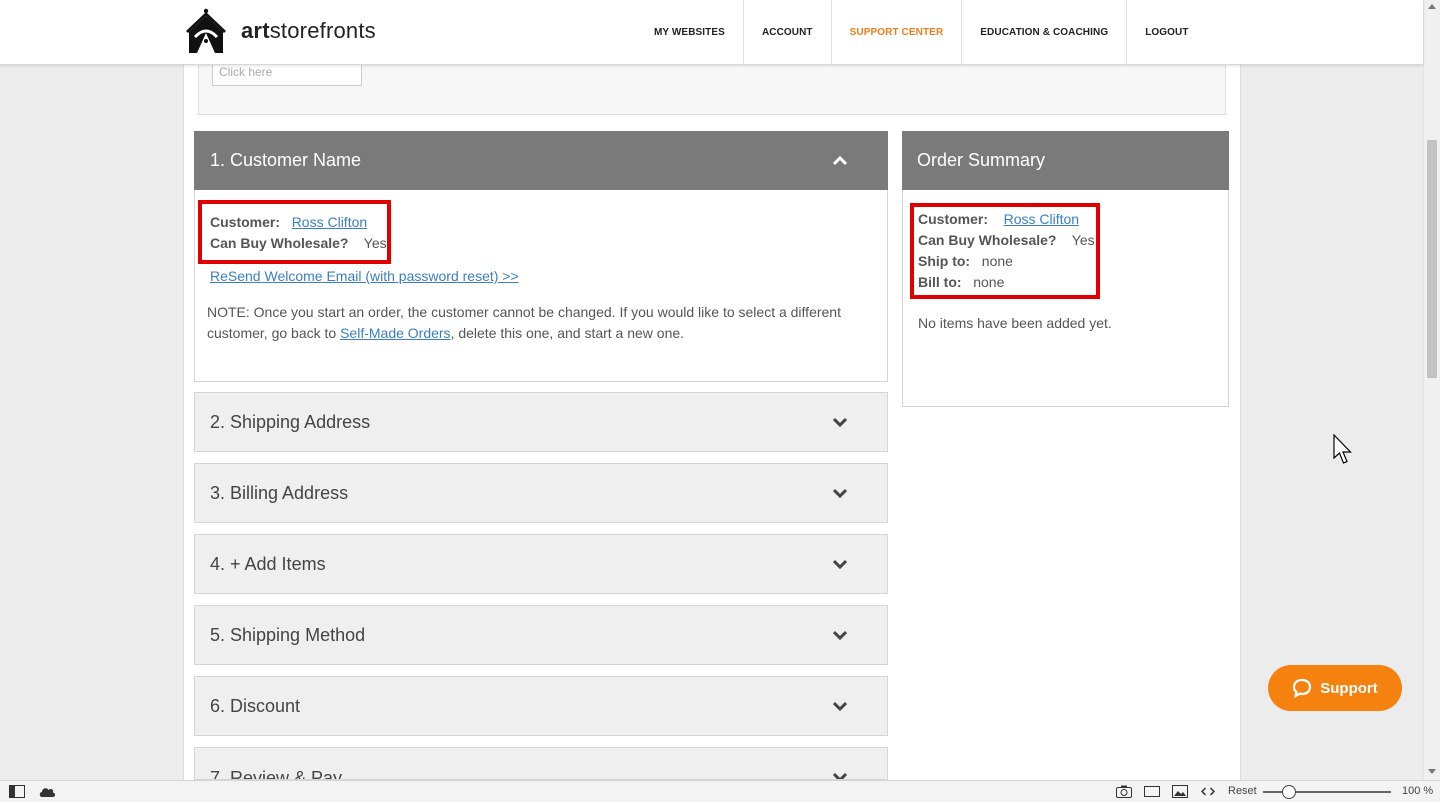 The height and width of the screenshot is (802, 1440). What do you see at coordinates (308, 30) in the screenshot?
I see `logo-text: artstorefronts` at bounding box center [308, 30].